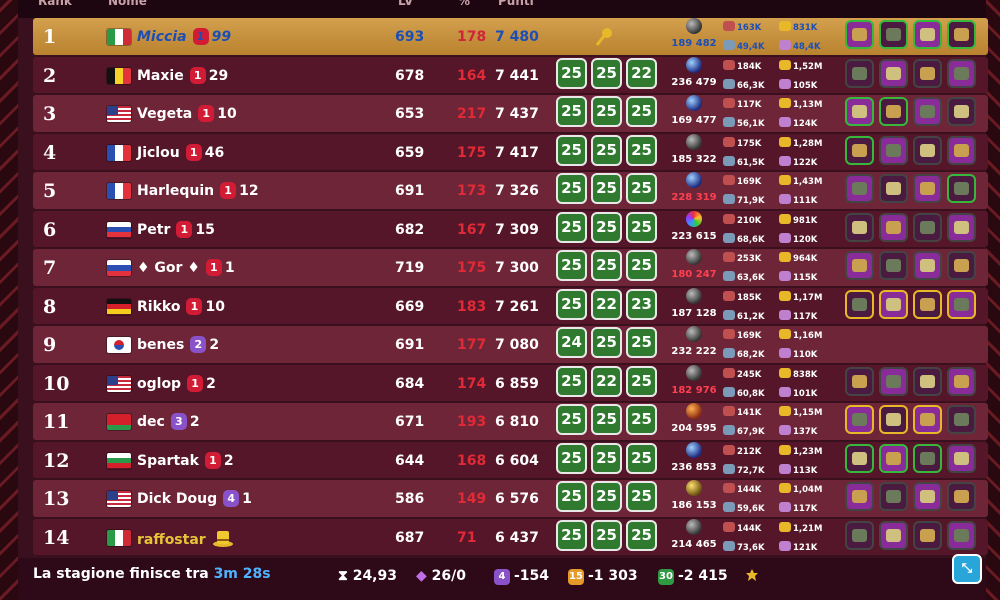  What do you see at coordinates (187, 113) in the screenshot?
I see `player-name: Vegeta 1 10` at bounding box center [187, 113].